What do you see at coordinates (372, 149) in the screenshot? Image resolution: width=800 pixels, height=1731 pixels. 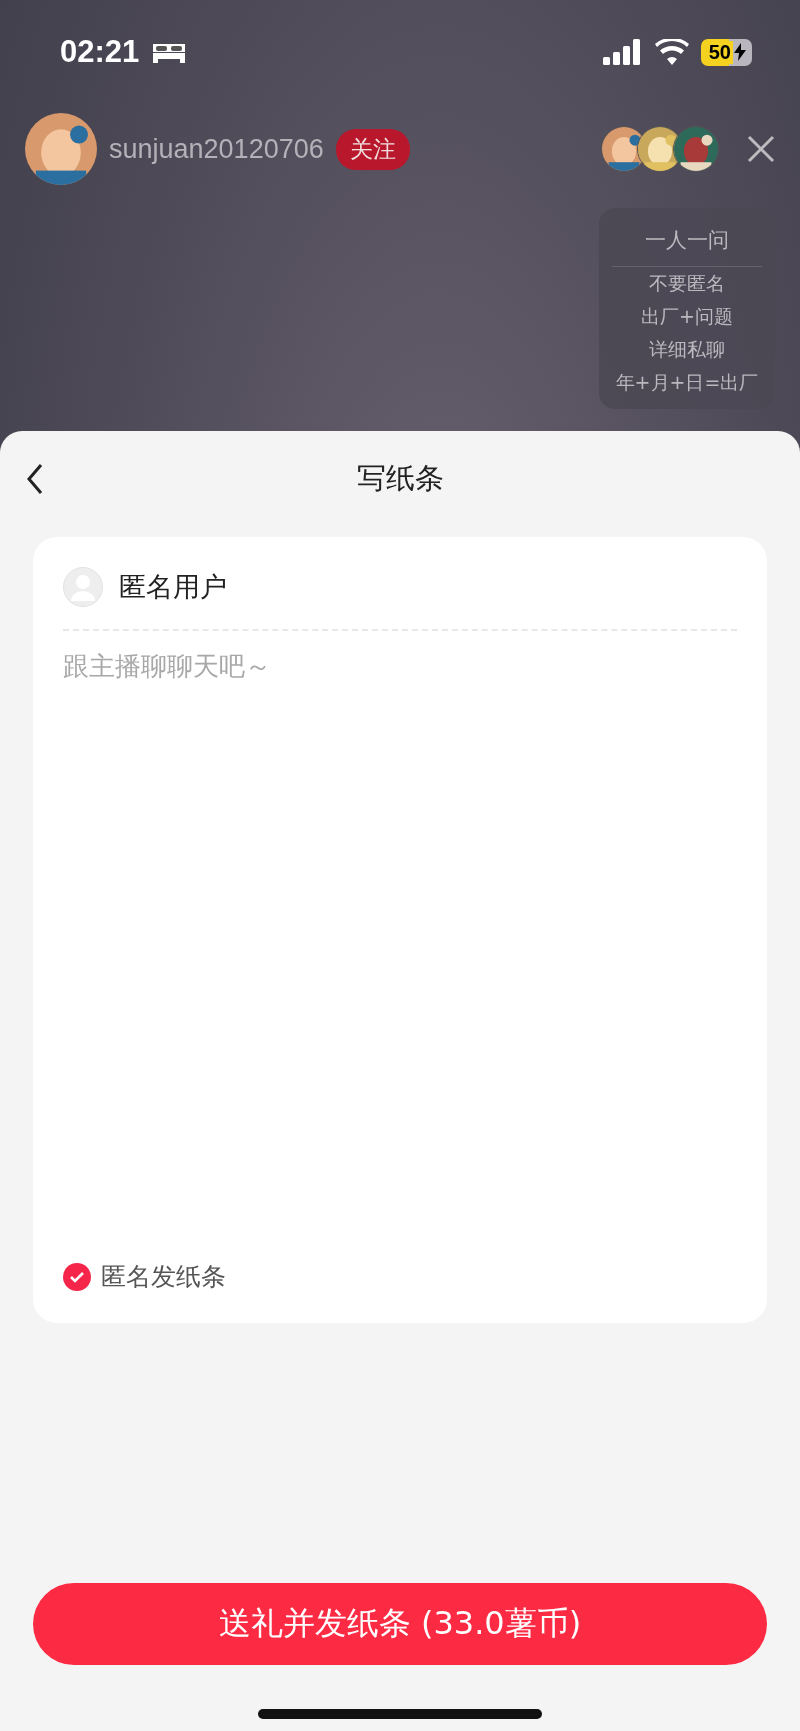 I see `follow-button: 关注` at bounding box center [372, 149].